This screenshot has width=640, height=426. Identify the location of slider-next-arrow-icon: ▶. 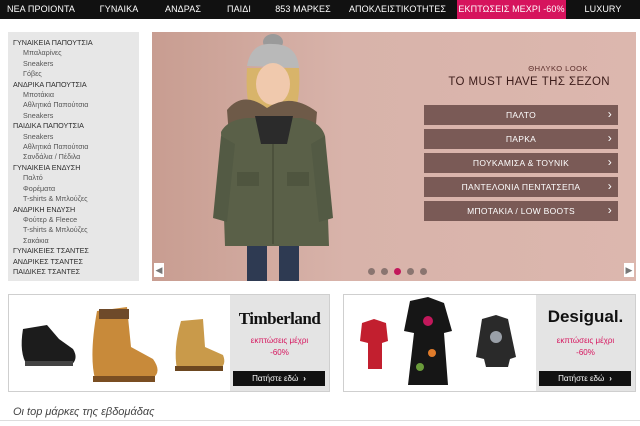
(629, 270).